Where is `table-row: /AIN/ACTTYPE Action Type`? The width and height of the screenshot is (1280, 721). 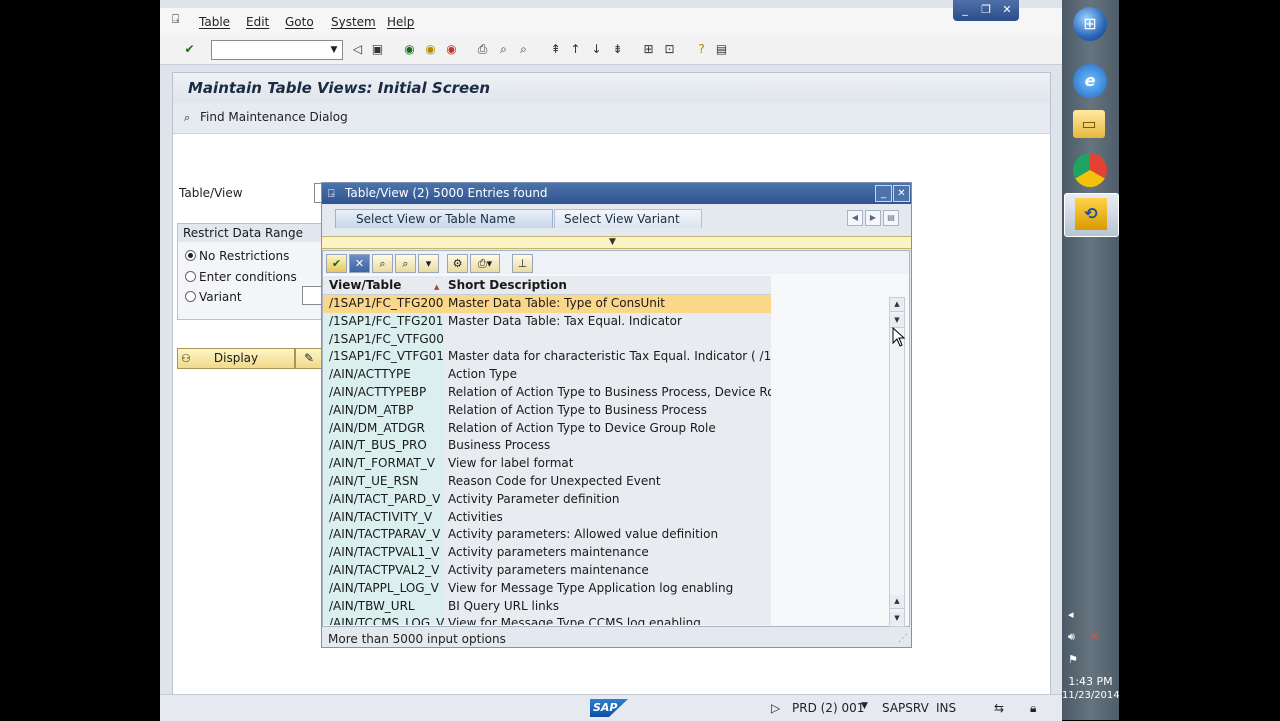
table-row: /AIN/ACTTYPE Action Type is located at coordinates (547, 375).